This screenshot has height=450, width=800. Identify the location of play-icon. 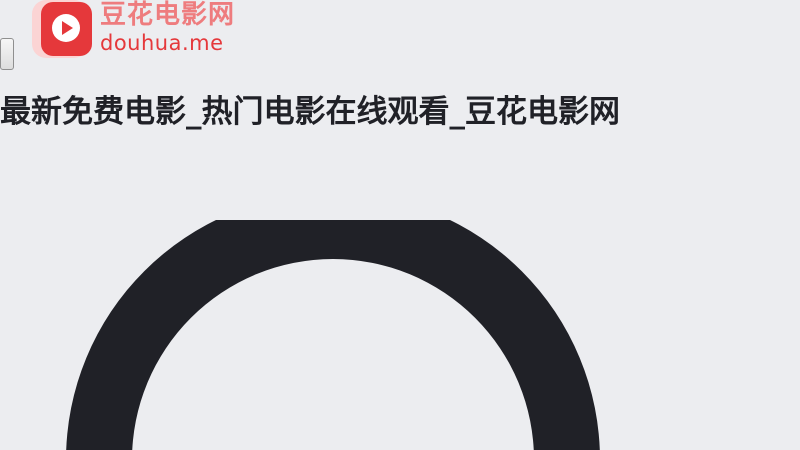
(66, 28).